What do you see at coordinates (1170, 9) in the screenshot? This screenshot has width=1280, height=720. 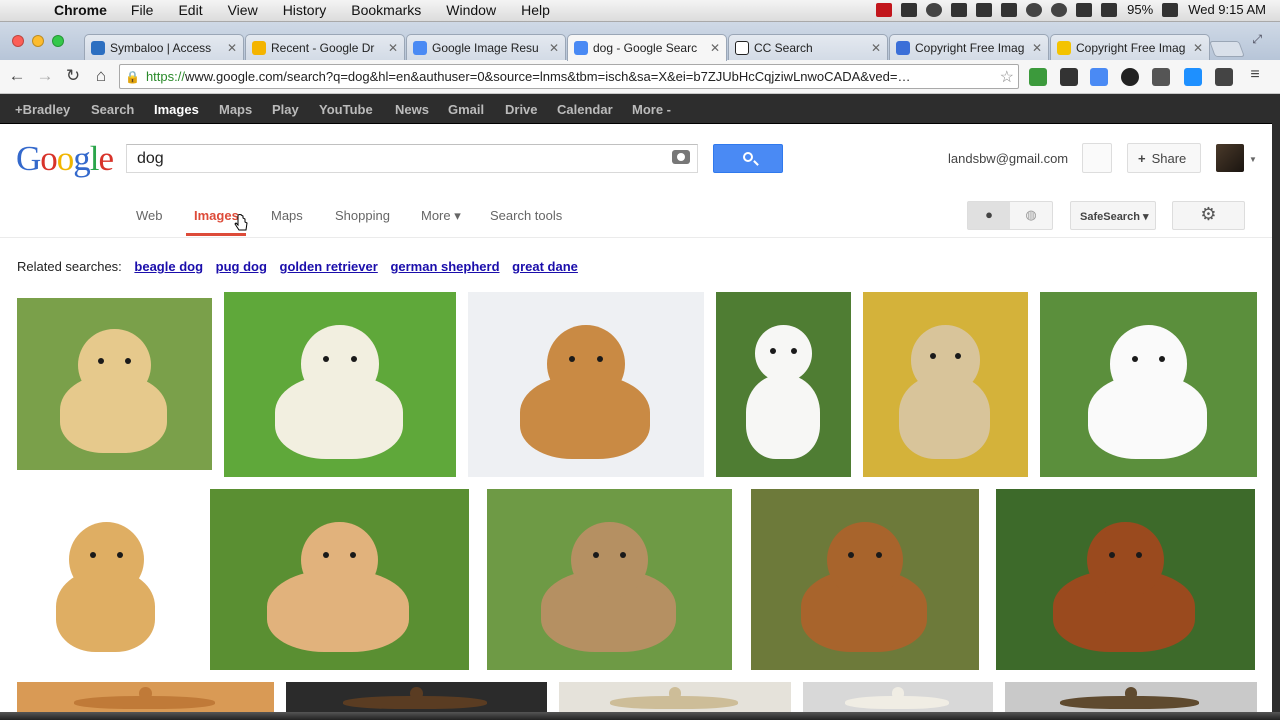 I see `battery-icon` at bounding box center [1170, 9].